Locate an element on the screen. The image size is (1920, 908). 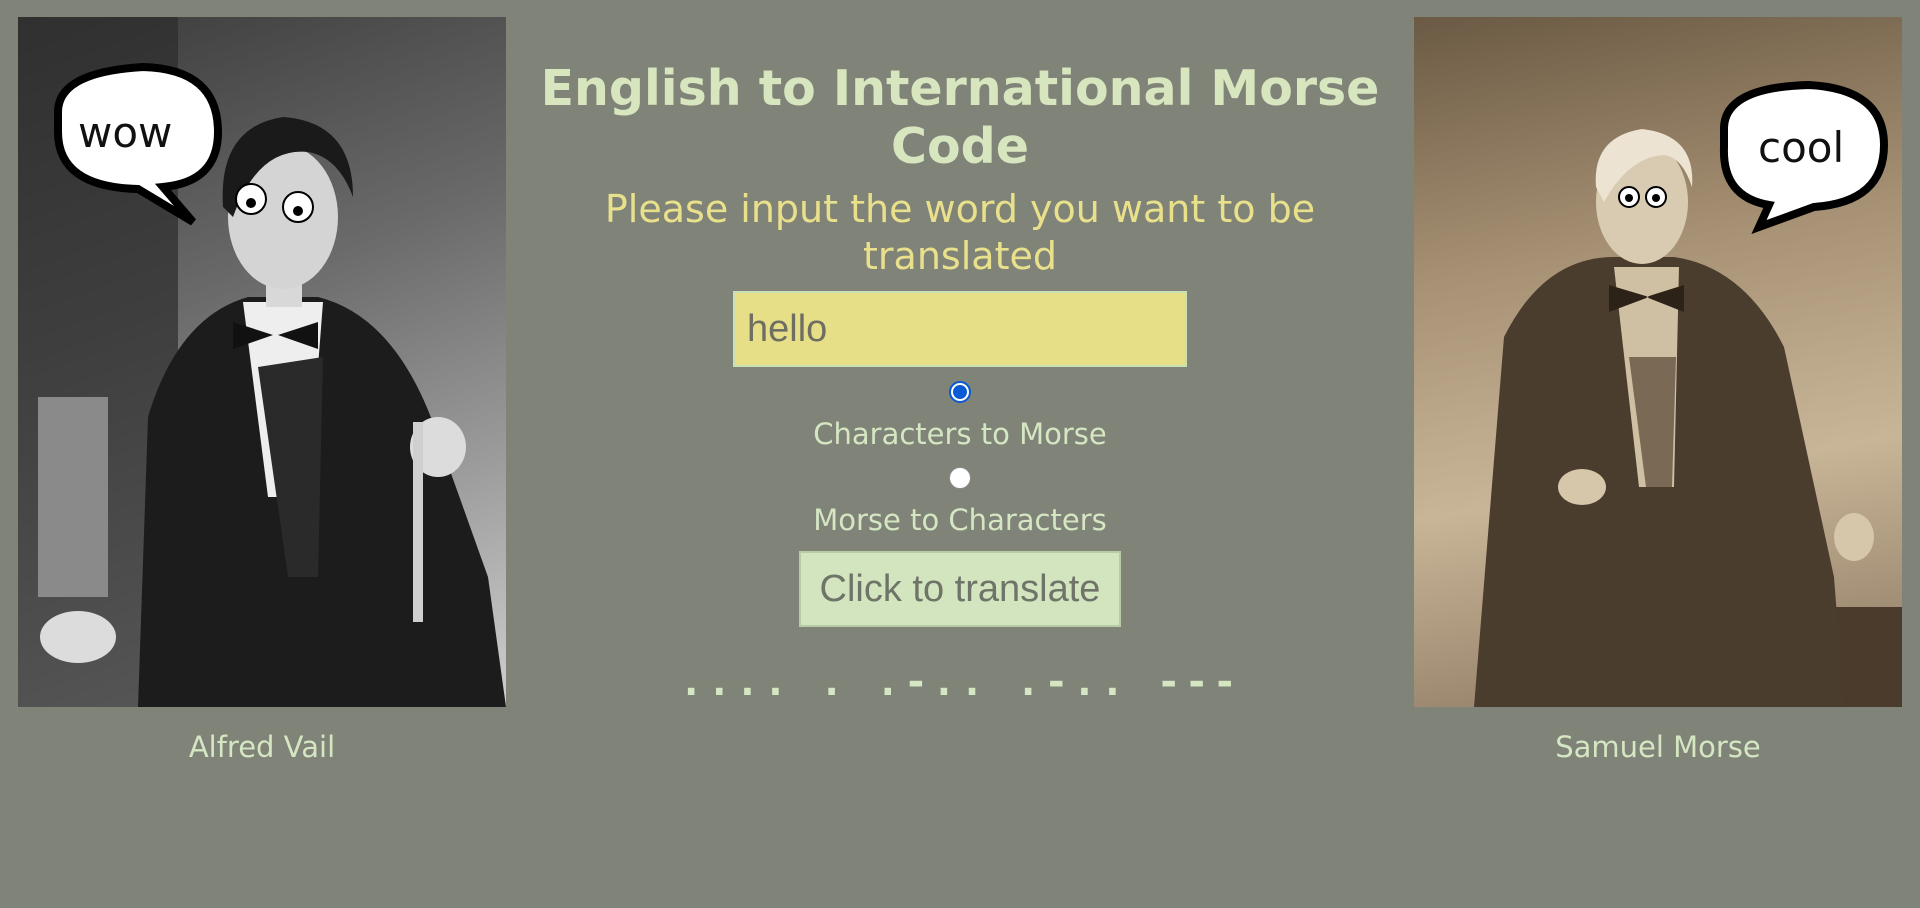
morse-to-characters-radio is located at coordinates (960, 478).